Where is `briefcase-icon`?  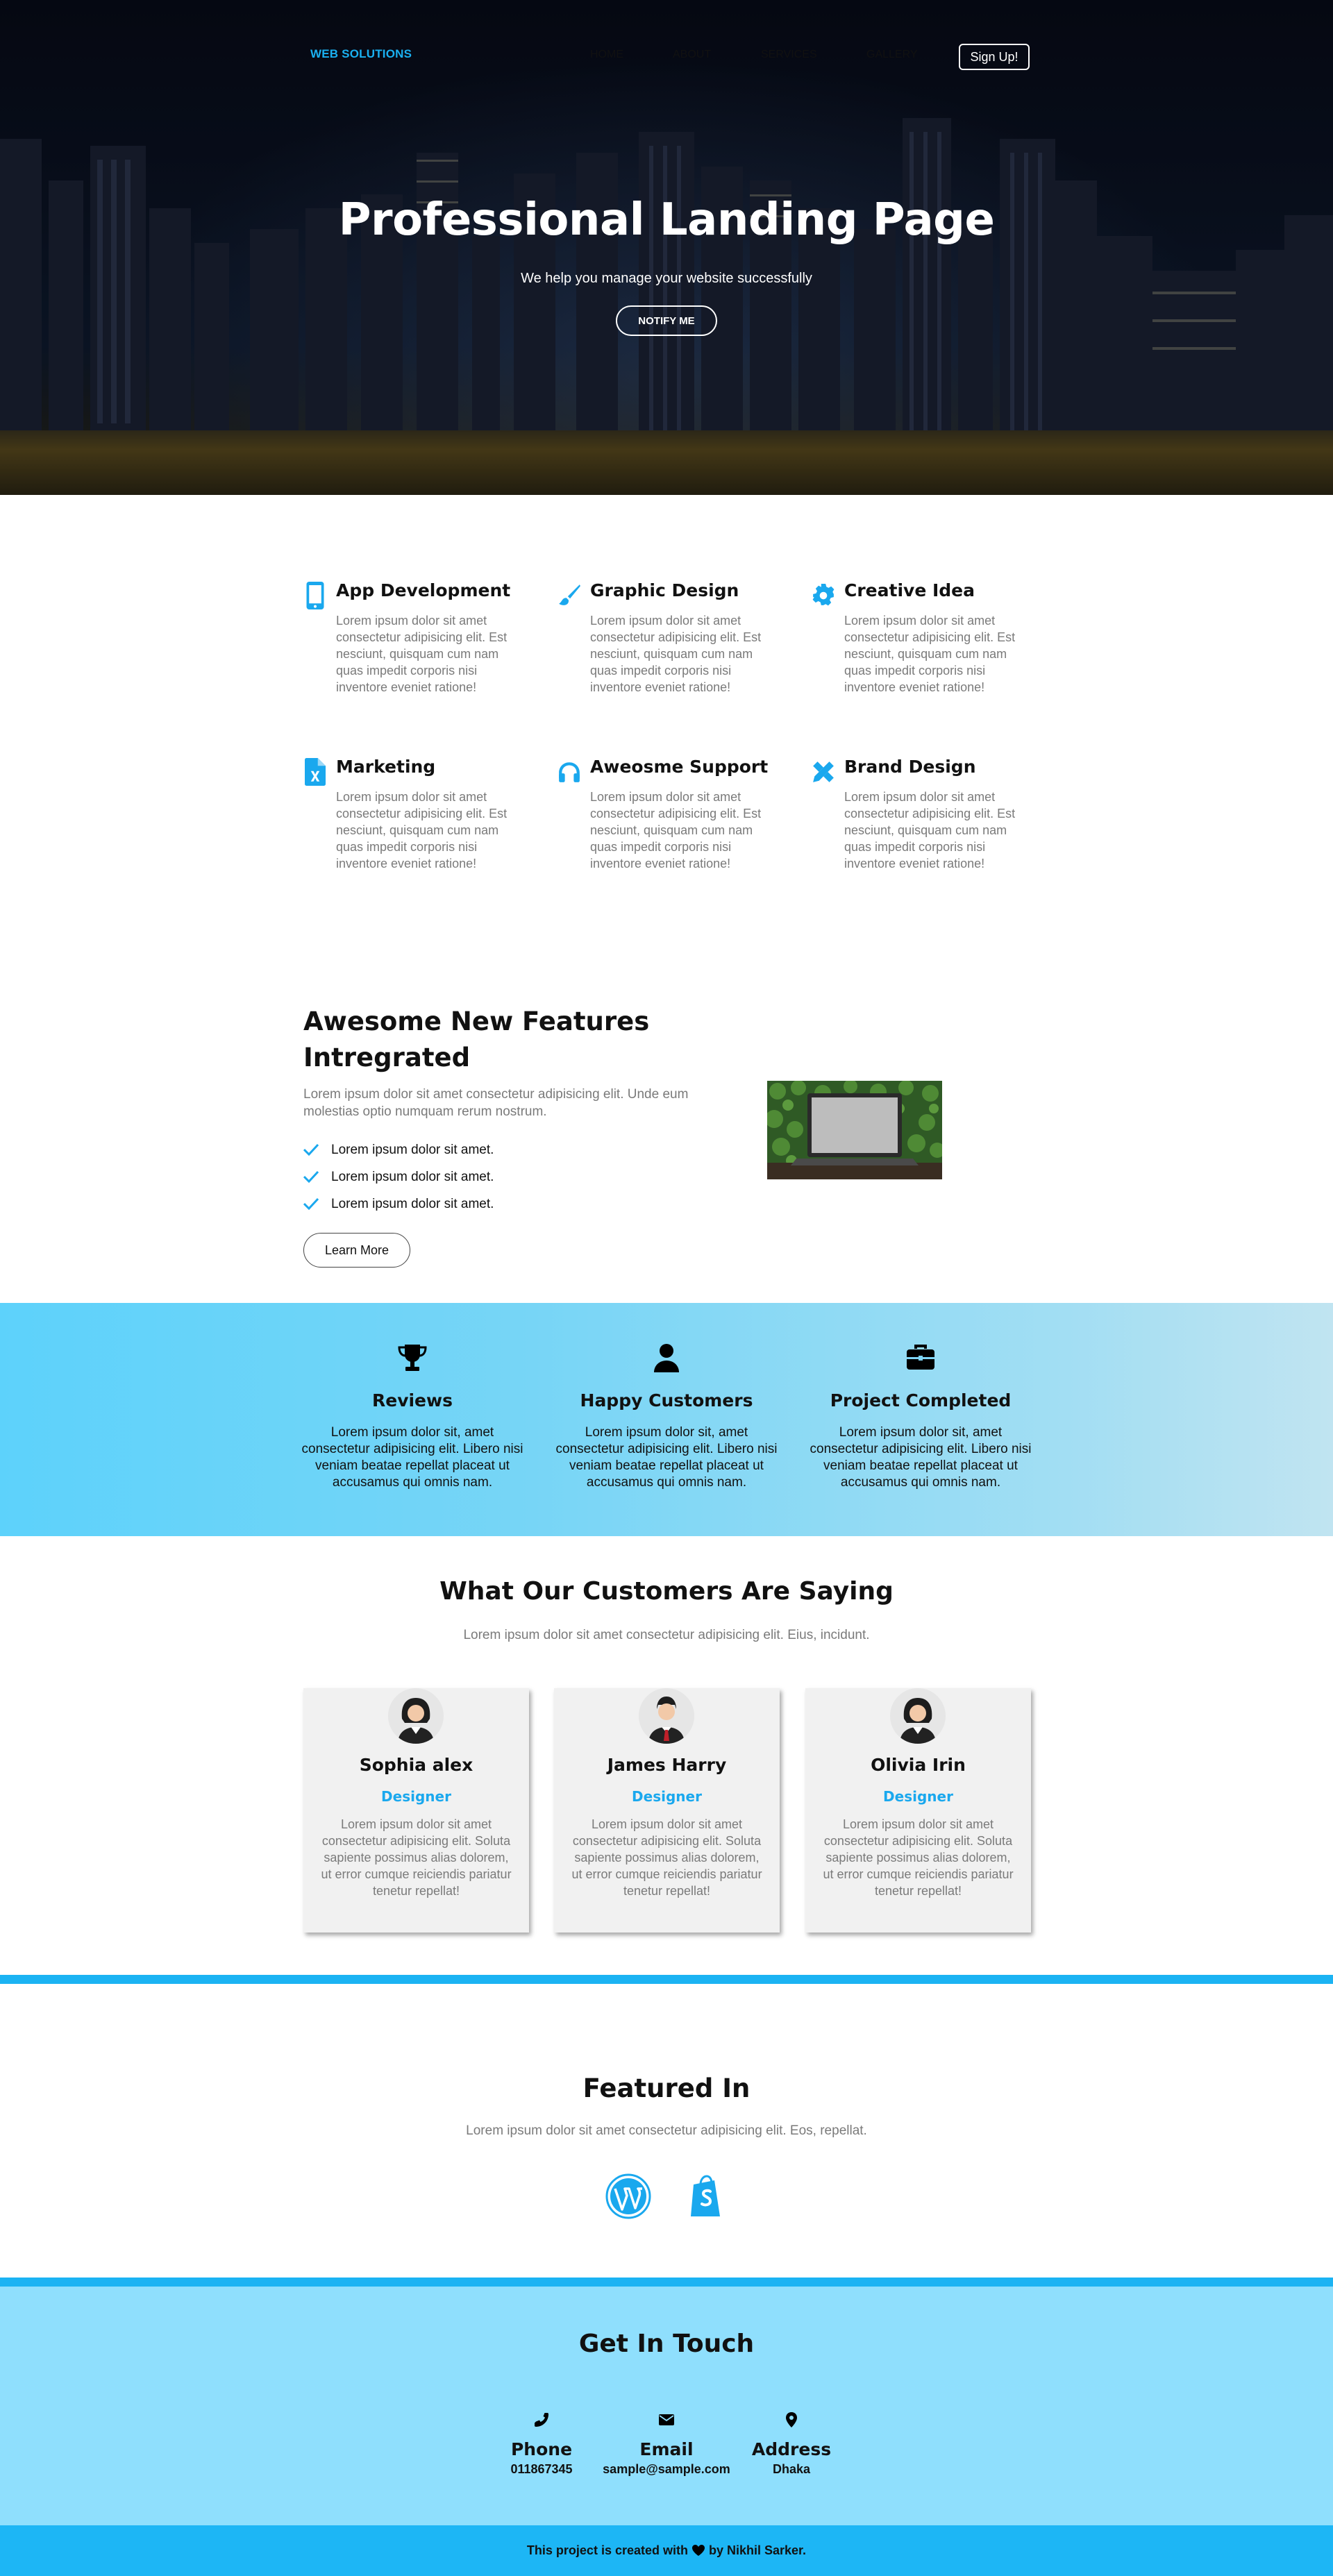
briefcase-icon is located at coordinates (920, 1358).